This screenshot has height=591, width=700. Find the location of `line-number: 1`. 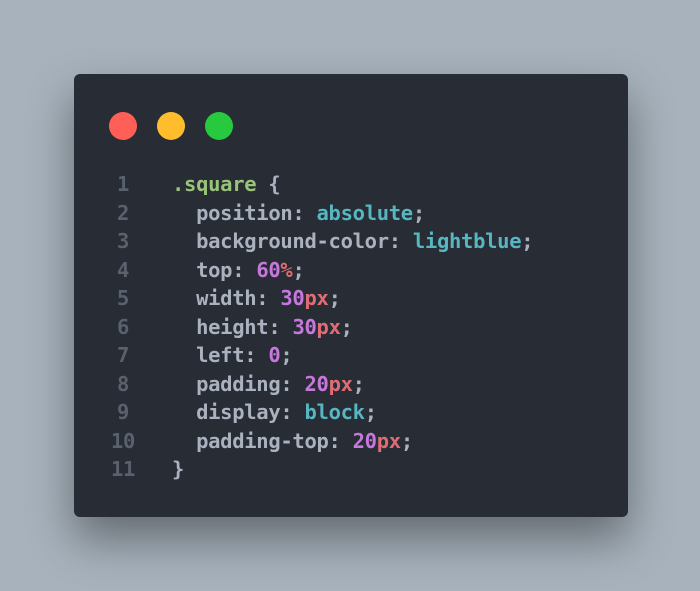

line-number: 1 is located at coordinates (123, 184).